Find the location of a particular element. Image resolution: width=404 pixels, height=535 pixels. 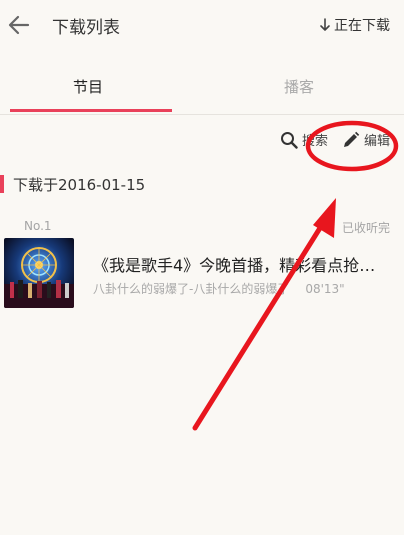

episode-meta: 八卦什么的弱爆了-八卦什么的弱爆了 08'13" is located at coordinates (219, 288).